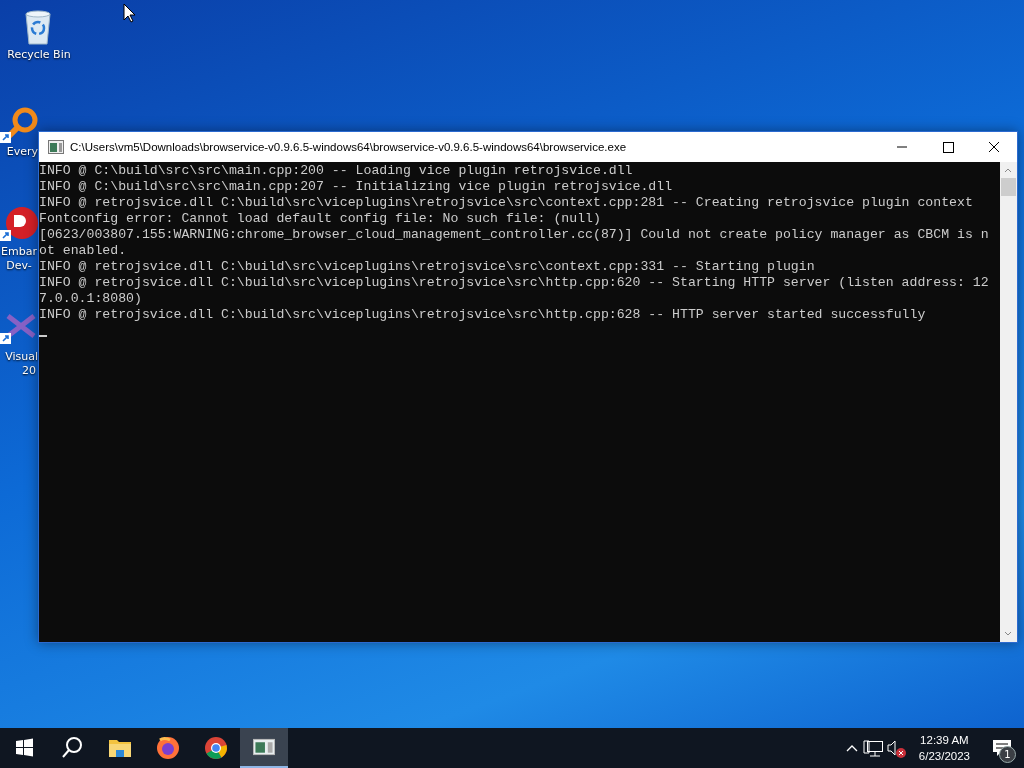  What do you see at coordinates (482, 315) in the screenshot?
I see `console-line: INFO @ retrojsvice.dll C:\build\src\viceplugins\retrojsvice\src\http.cpp:628 -- HTTP server started successfully` at bounding box center [482, 315].